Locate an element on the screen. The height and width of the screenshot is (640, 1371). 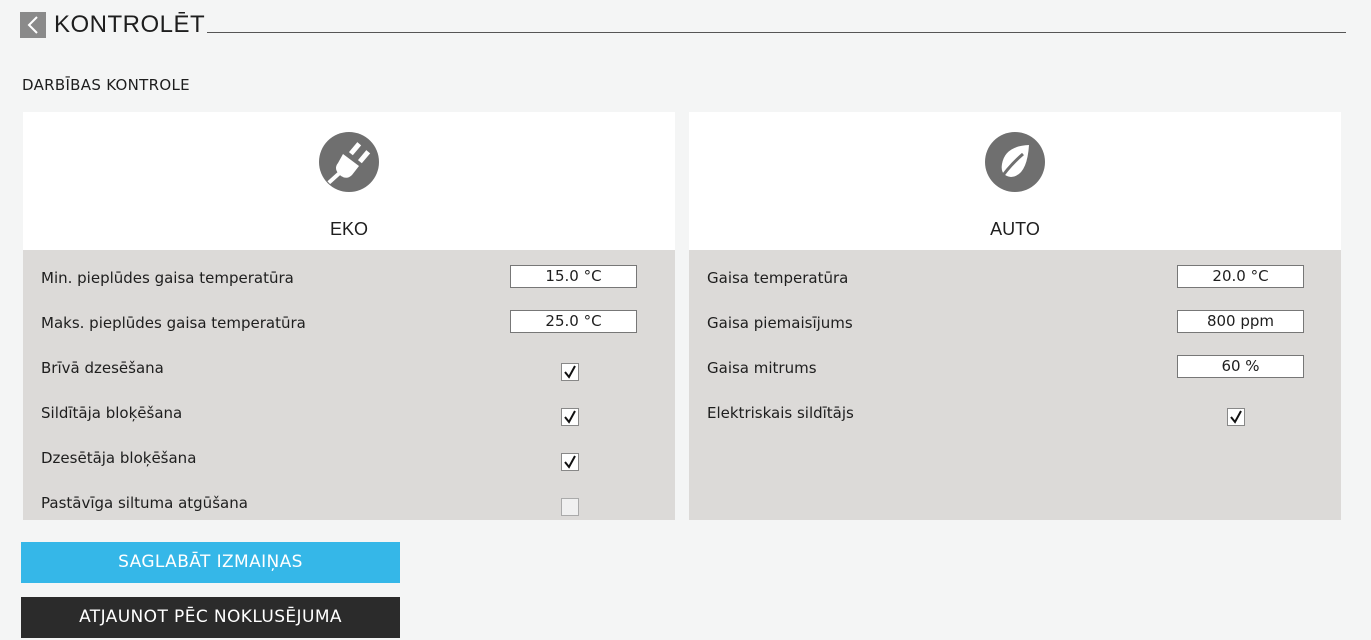
air-temp-input: 20.0 °C is located at coordinates (1240, 276).